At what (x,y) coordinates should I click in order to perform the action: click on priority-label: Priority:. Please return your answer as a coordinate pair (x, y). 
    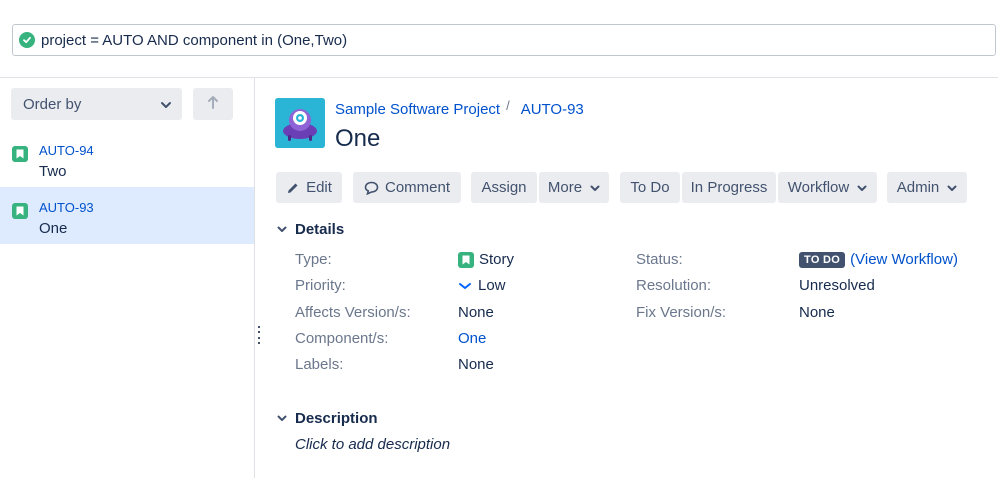
    Looking at the image, I should click on (320, 285).